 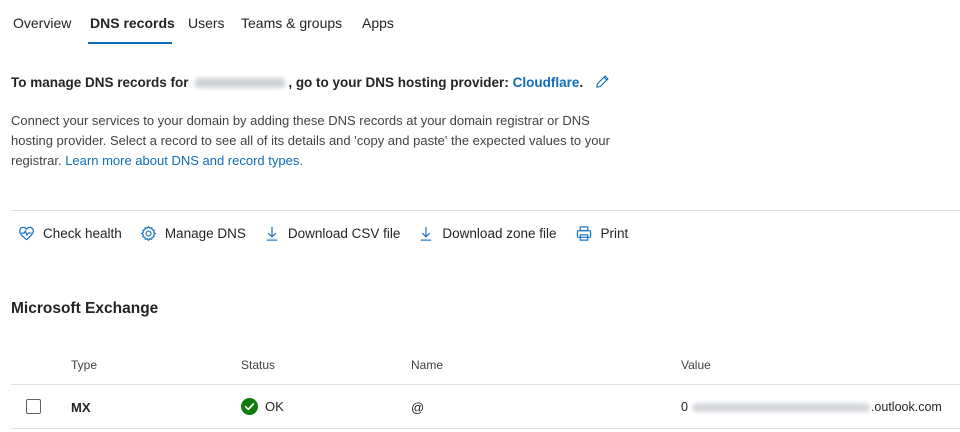 What do you see at coordinates (614, 233) in the screenshot?
I see `print-label: Print` at bounding box center [614, 233].